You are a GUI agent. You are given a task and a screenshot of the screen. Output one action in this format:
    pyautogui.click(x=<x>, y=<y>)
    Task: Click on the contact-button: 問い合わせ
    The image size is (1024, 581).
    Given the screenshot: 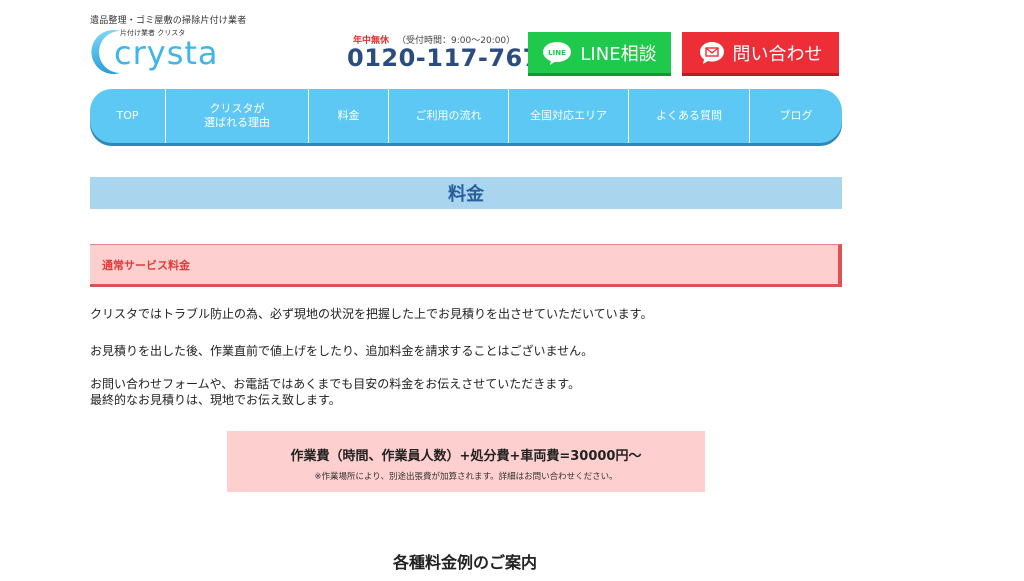 What is the action you would take?
    pyautogui.click(x=760, y=52)
    